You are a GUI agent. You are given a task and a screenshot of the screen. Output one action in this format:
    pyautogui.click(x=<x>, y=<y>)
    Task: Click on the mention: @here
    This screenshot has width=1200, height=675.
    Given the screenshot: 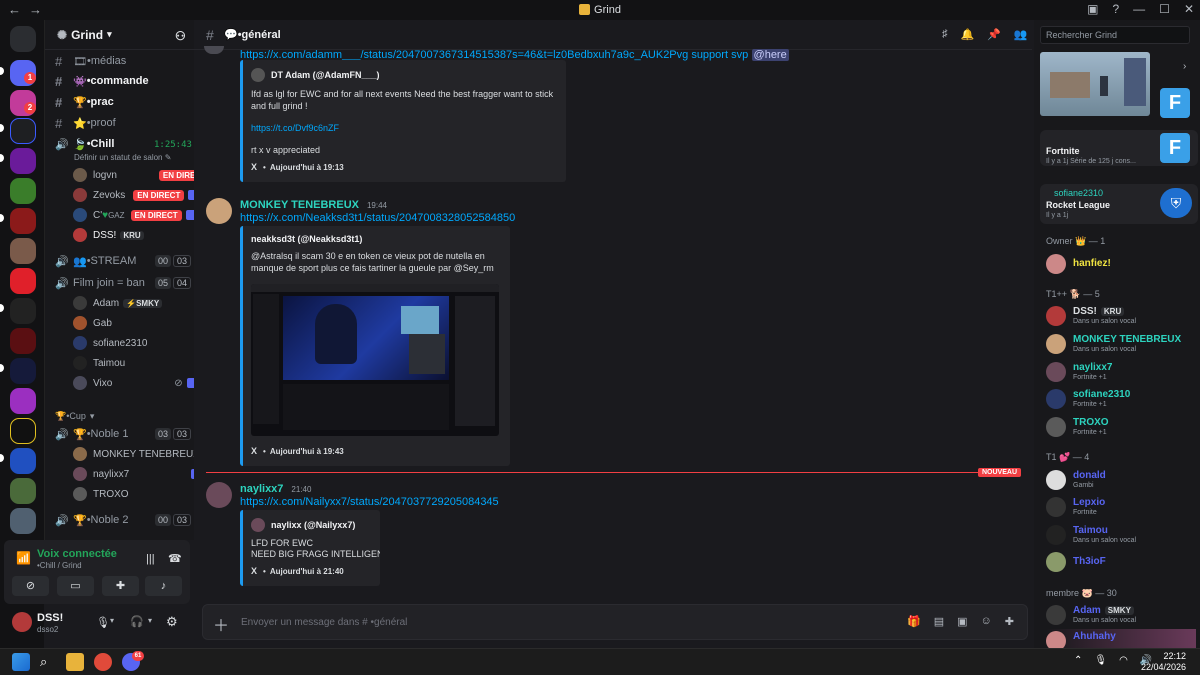 What is the action you would take?
    pyautogui.click(x=770, y=55)
    